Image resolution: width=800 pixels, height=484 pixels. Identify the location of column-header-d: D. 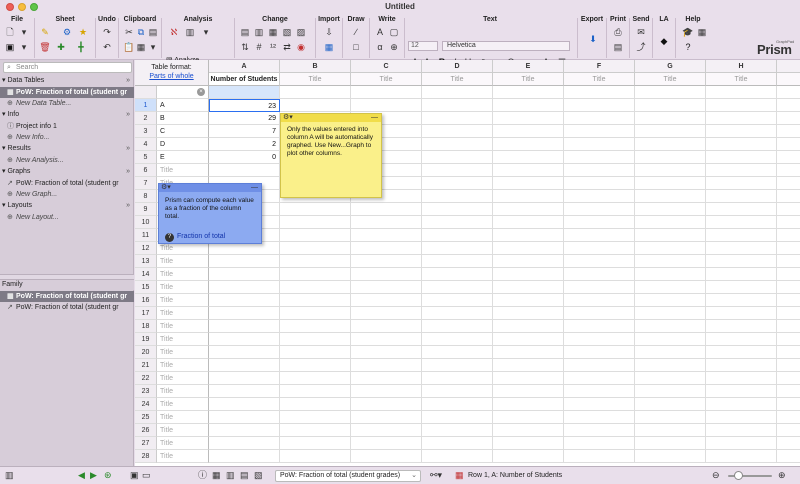
(457, 66).